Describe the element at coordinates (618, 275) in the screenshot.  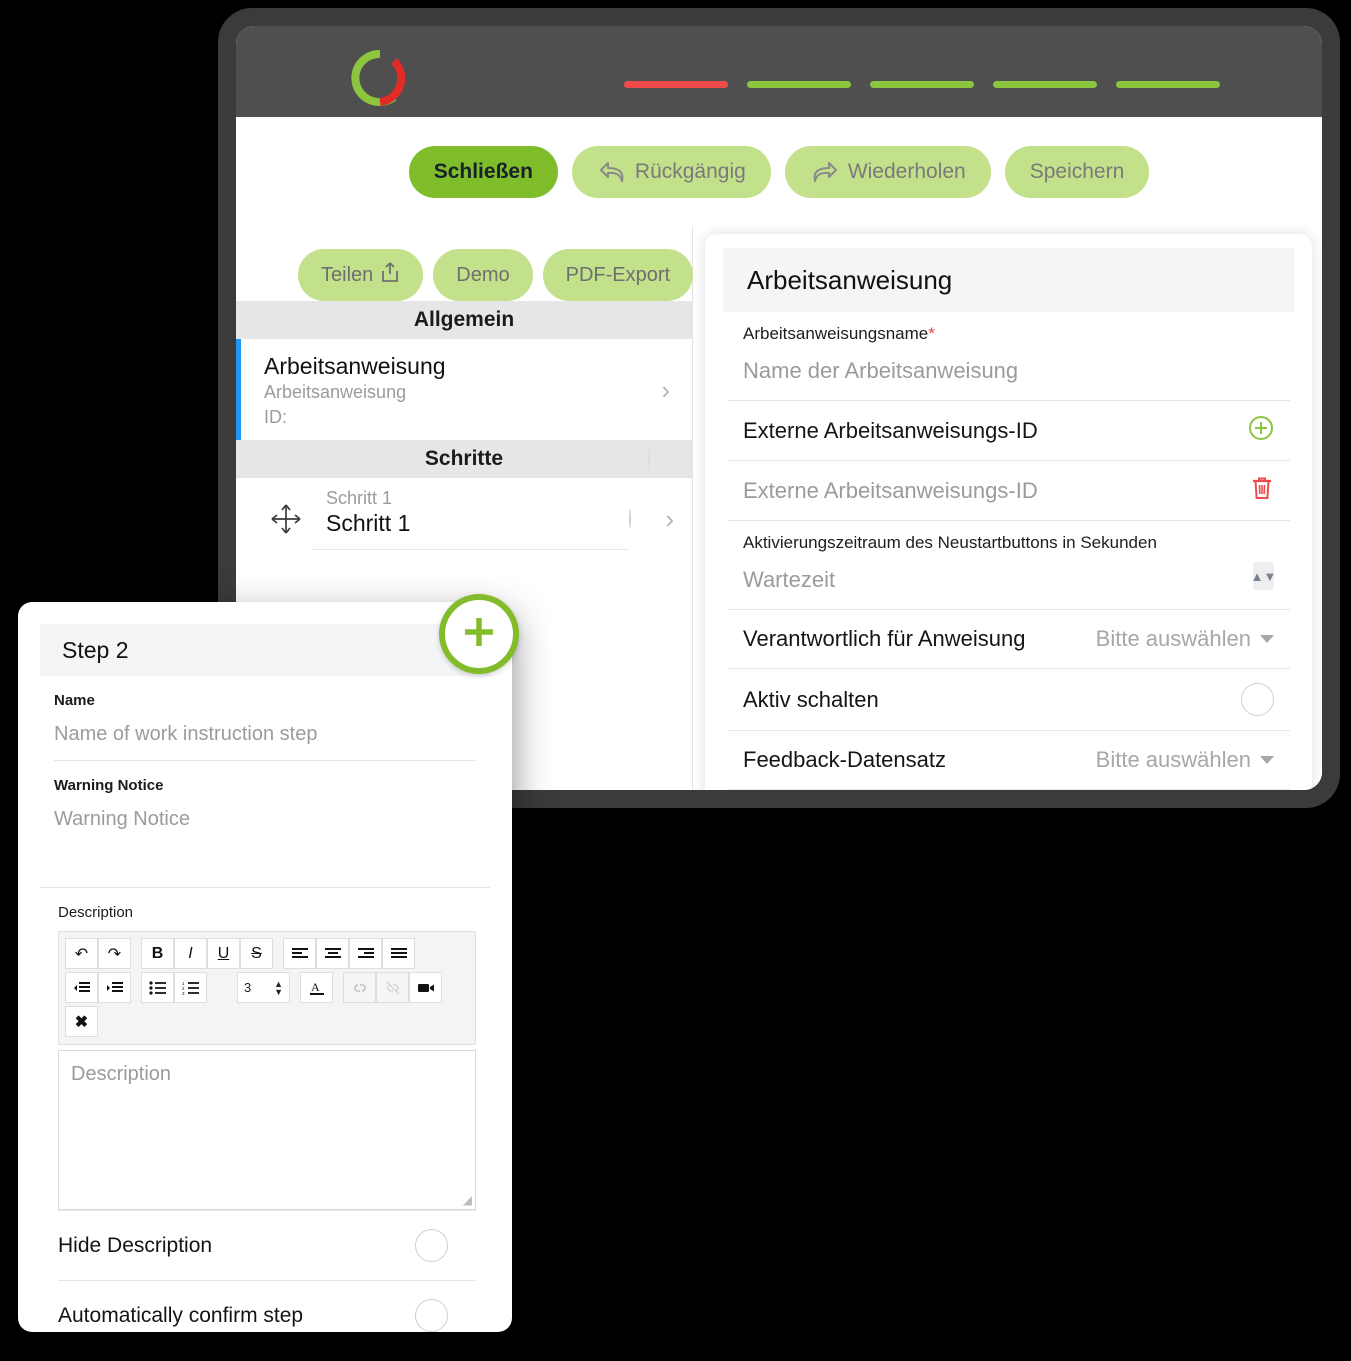
I see `pdf-export-button: PDF-Export` at that location.